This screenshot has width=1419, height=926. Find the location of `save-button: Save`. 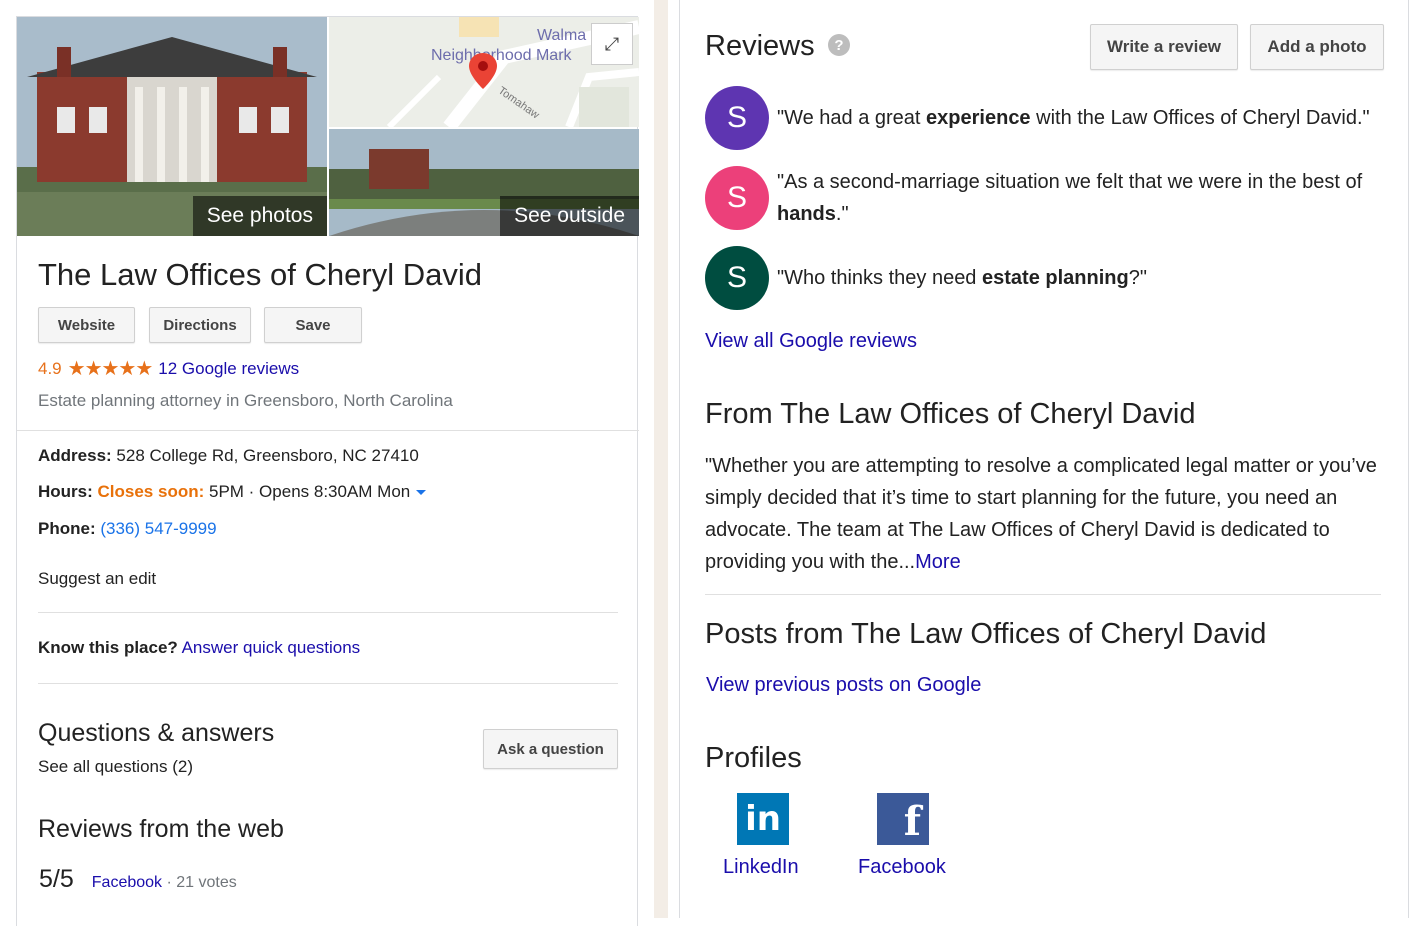

save-button: Save is located at coordinates (313, 325).